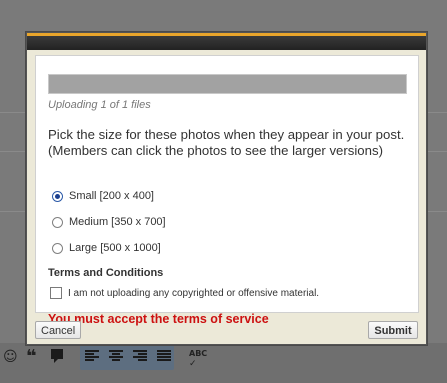 The image size is (447, 383). I want to click on size-option-large: Large [500 x 1000], so click(106, 248).